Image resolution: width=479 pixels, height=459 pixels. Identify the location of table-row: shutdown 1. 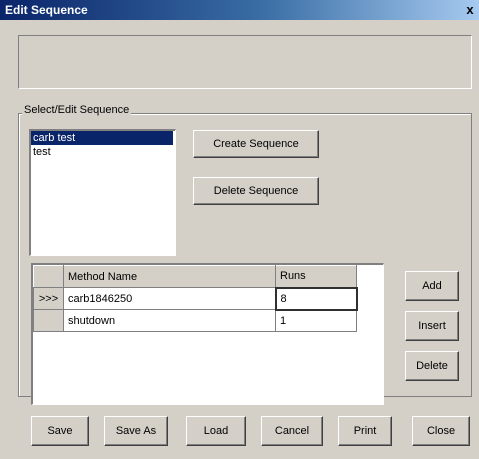
(195, 320).